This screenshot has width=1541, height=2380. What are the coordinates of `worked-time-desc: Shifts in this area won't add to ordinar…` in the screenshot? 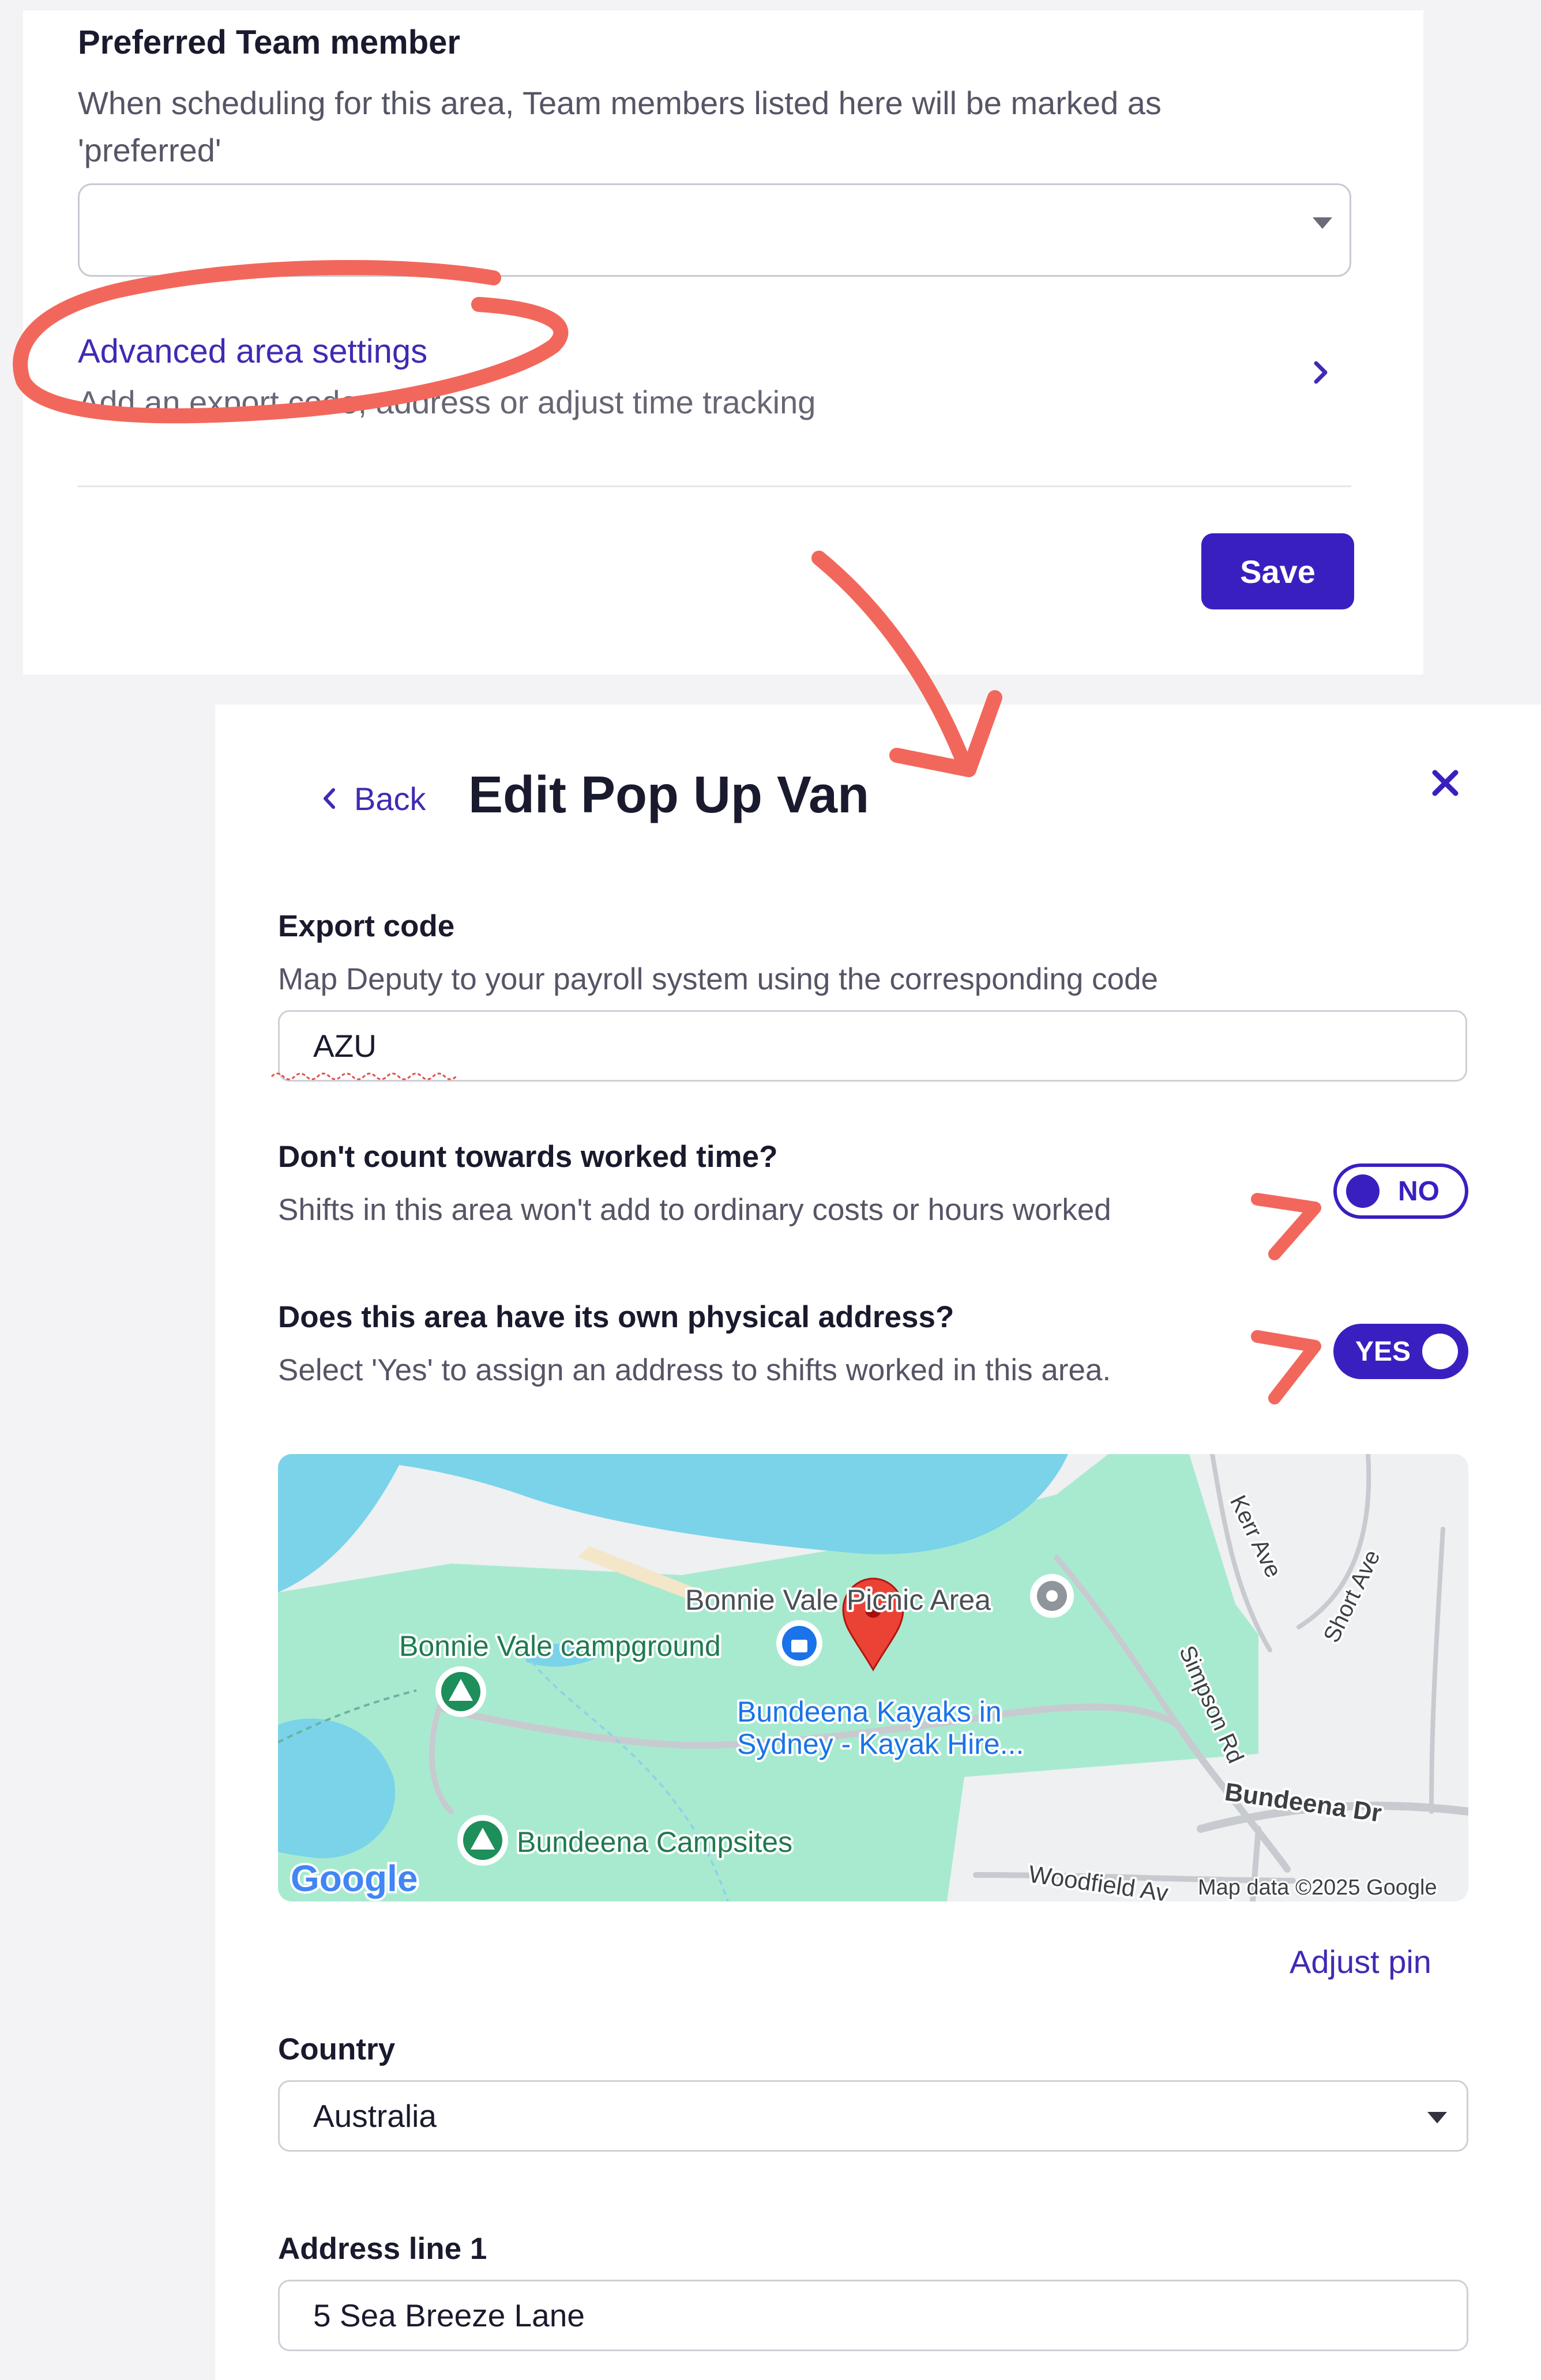 It's located at (694, 1210).